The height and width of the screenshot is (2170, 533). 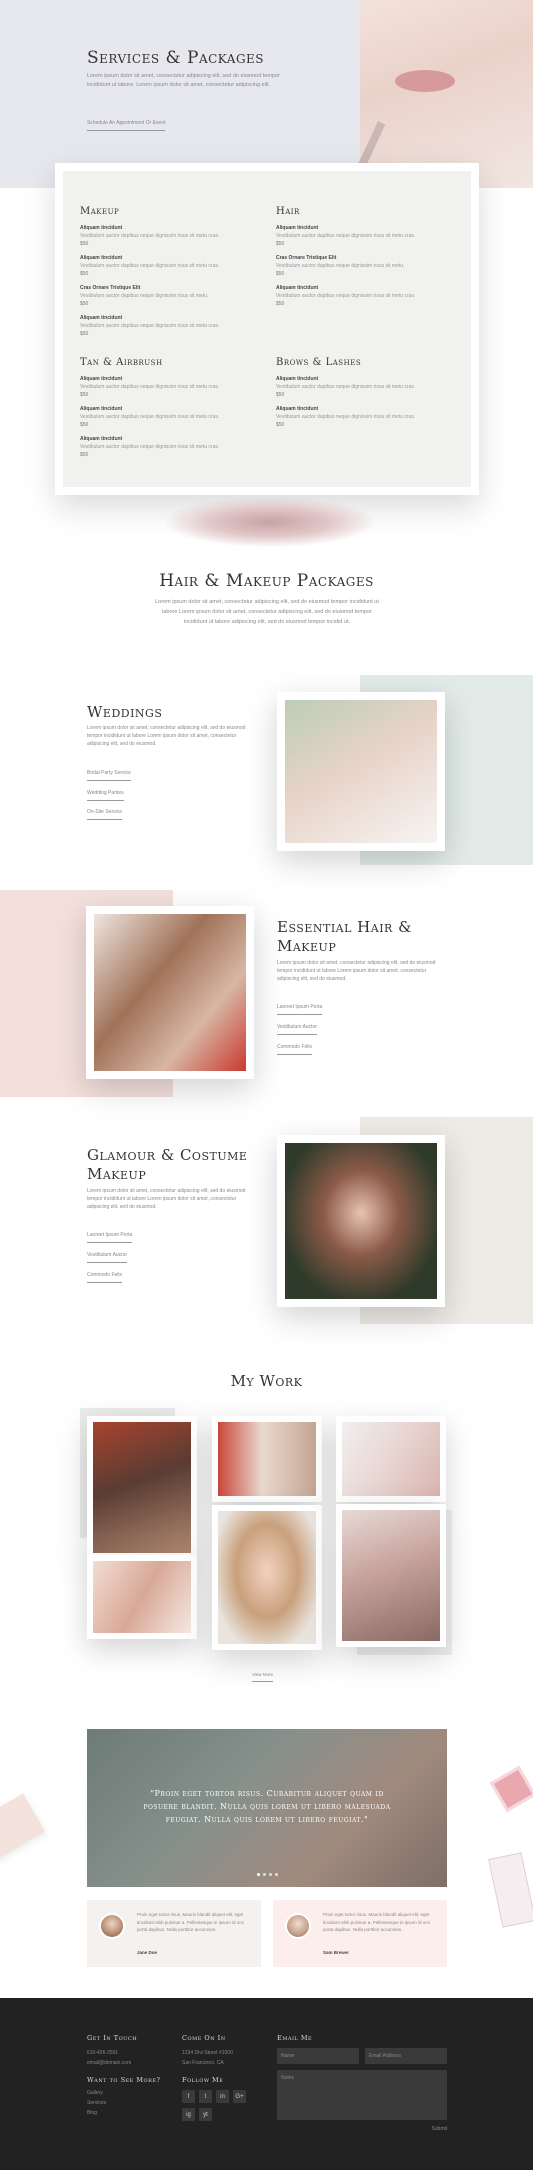 I want to click on footer-link-gallery: Gallery, so click(x=124, y=2093).